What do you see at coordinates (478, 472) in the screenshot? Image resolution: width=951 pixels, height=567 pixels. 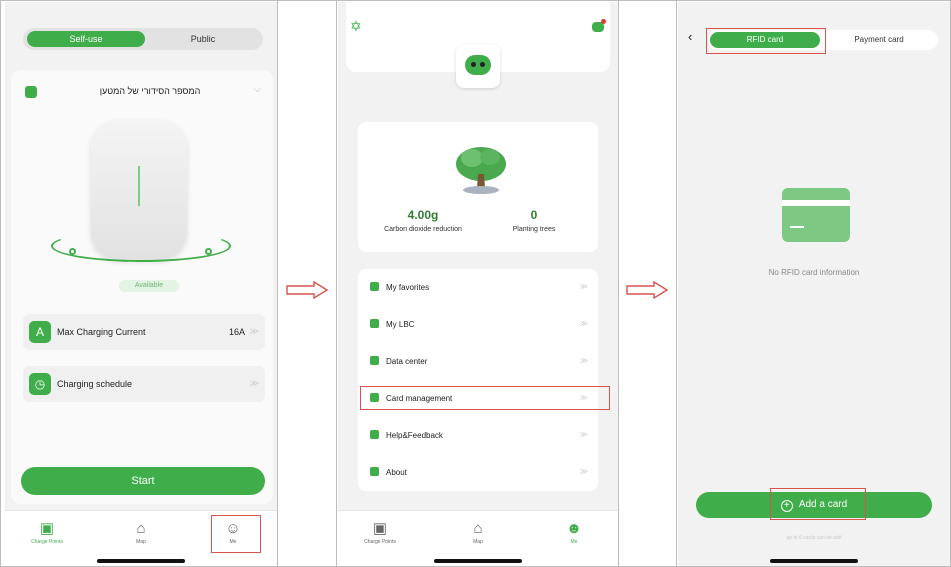 I see `menu-item-about: About ≫` at bounding box center [478, 472].